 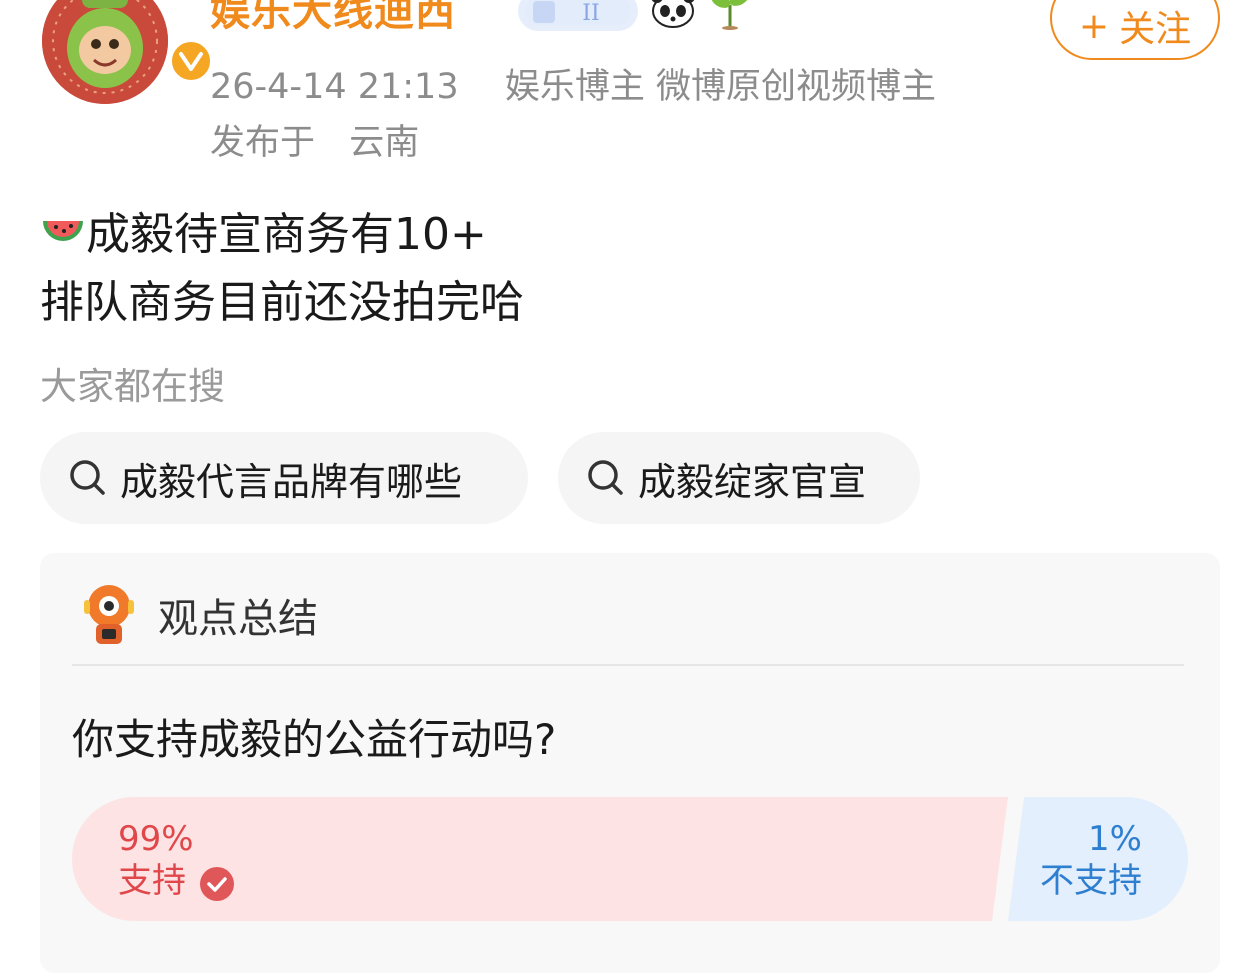 I want to click on location-prefix: 发布于, so click(x=263, y=143).